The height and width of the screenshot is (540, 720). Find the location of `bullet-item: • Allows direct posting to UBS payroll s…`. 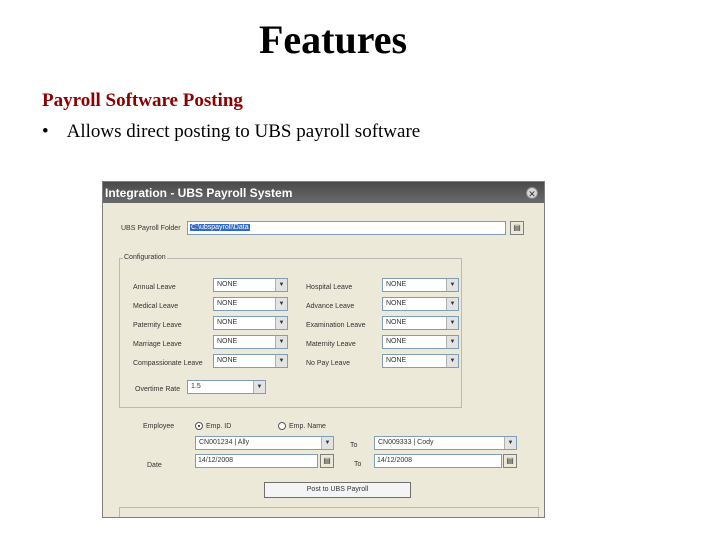

bullet-item: • Allows direct posting to UBS payroll s… is located at coordinates (231, 132).